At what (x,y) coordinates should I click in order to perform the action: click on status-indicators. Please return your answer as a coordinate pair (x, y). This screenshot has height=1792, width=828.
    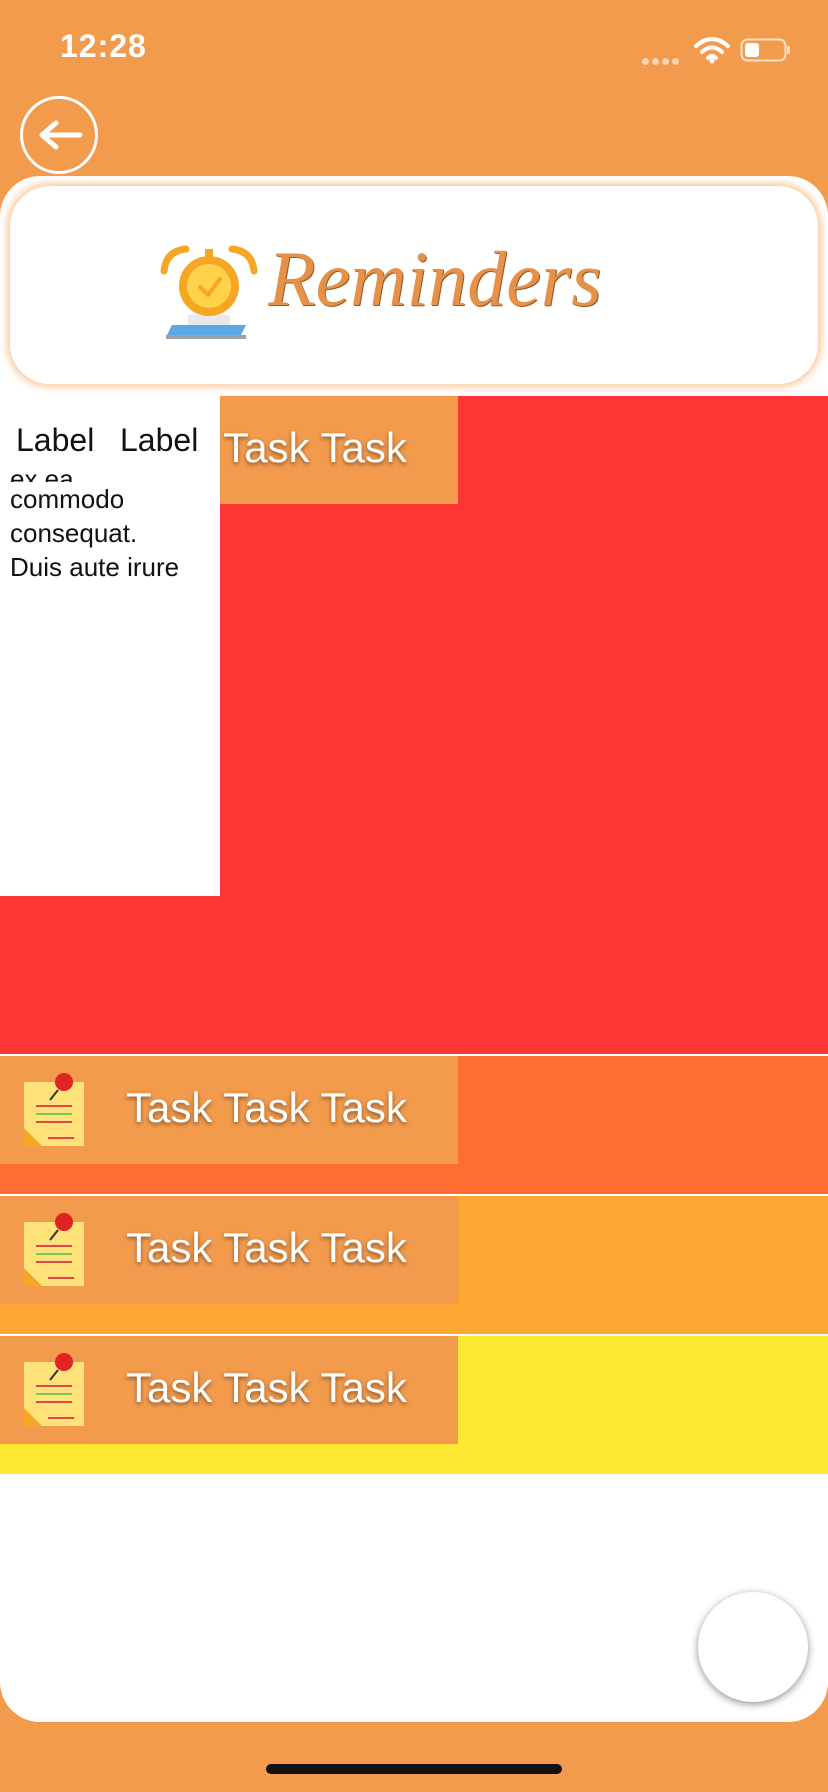
    Looking at the image, I should click on (708, 52).